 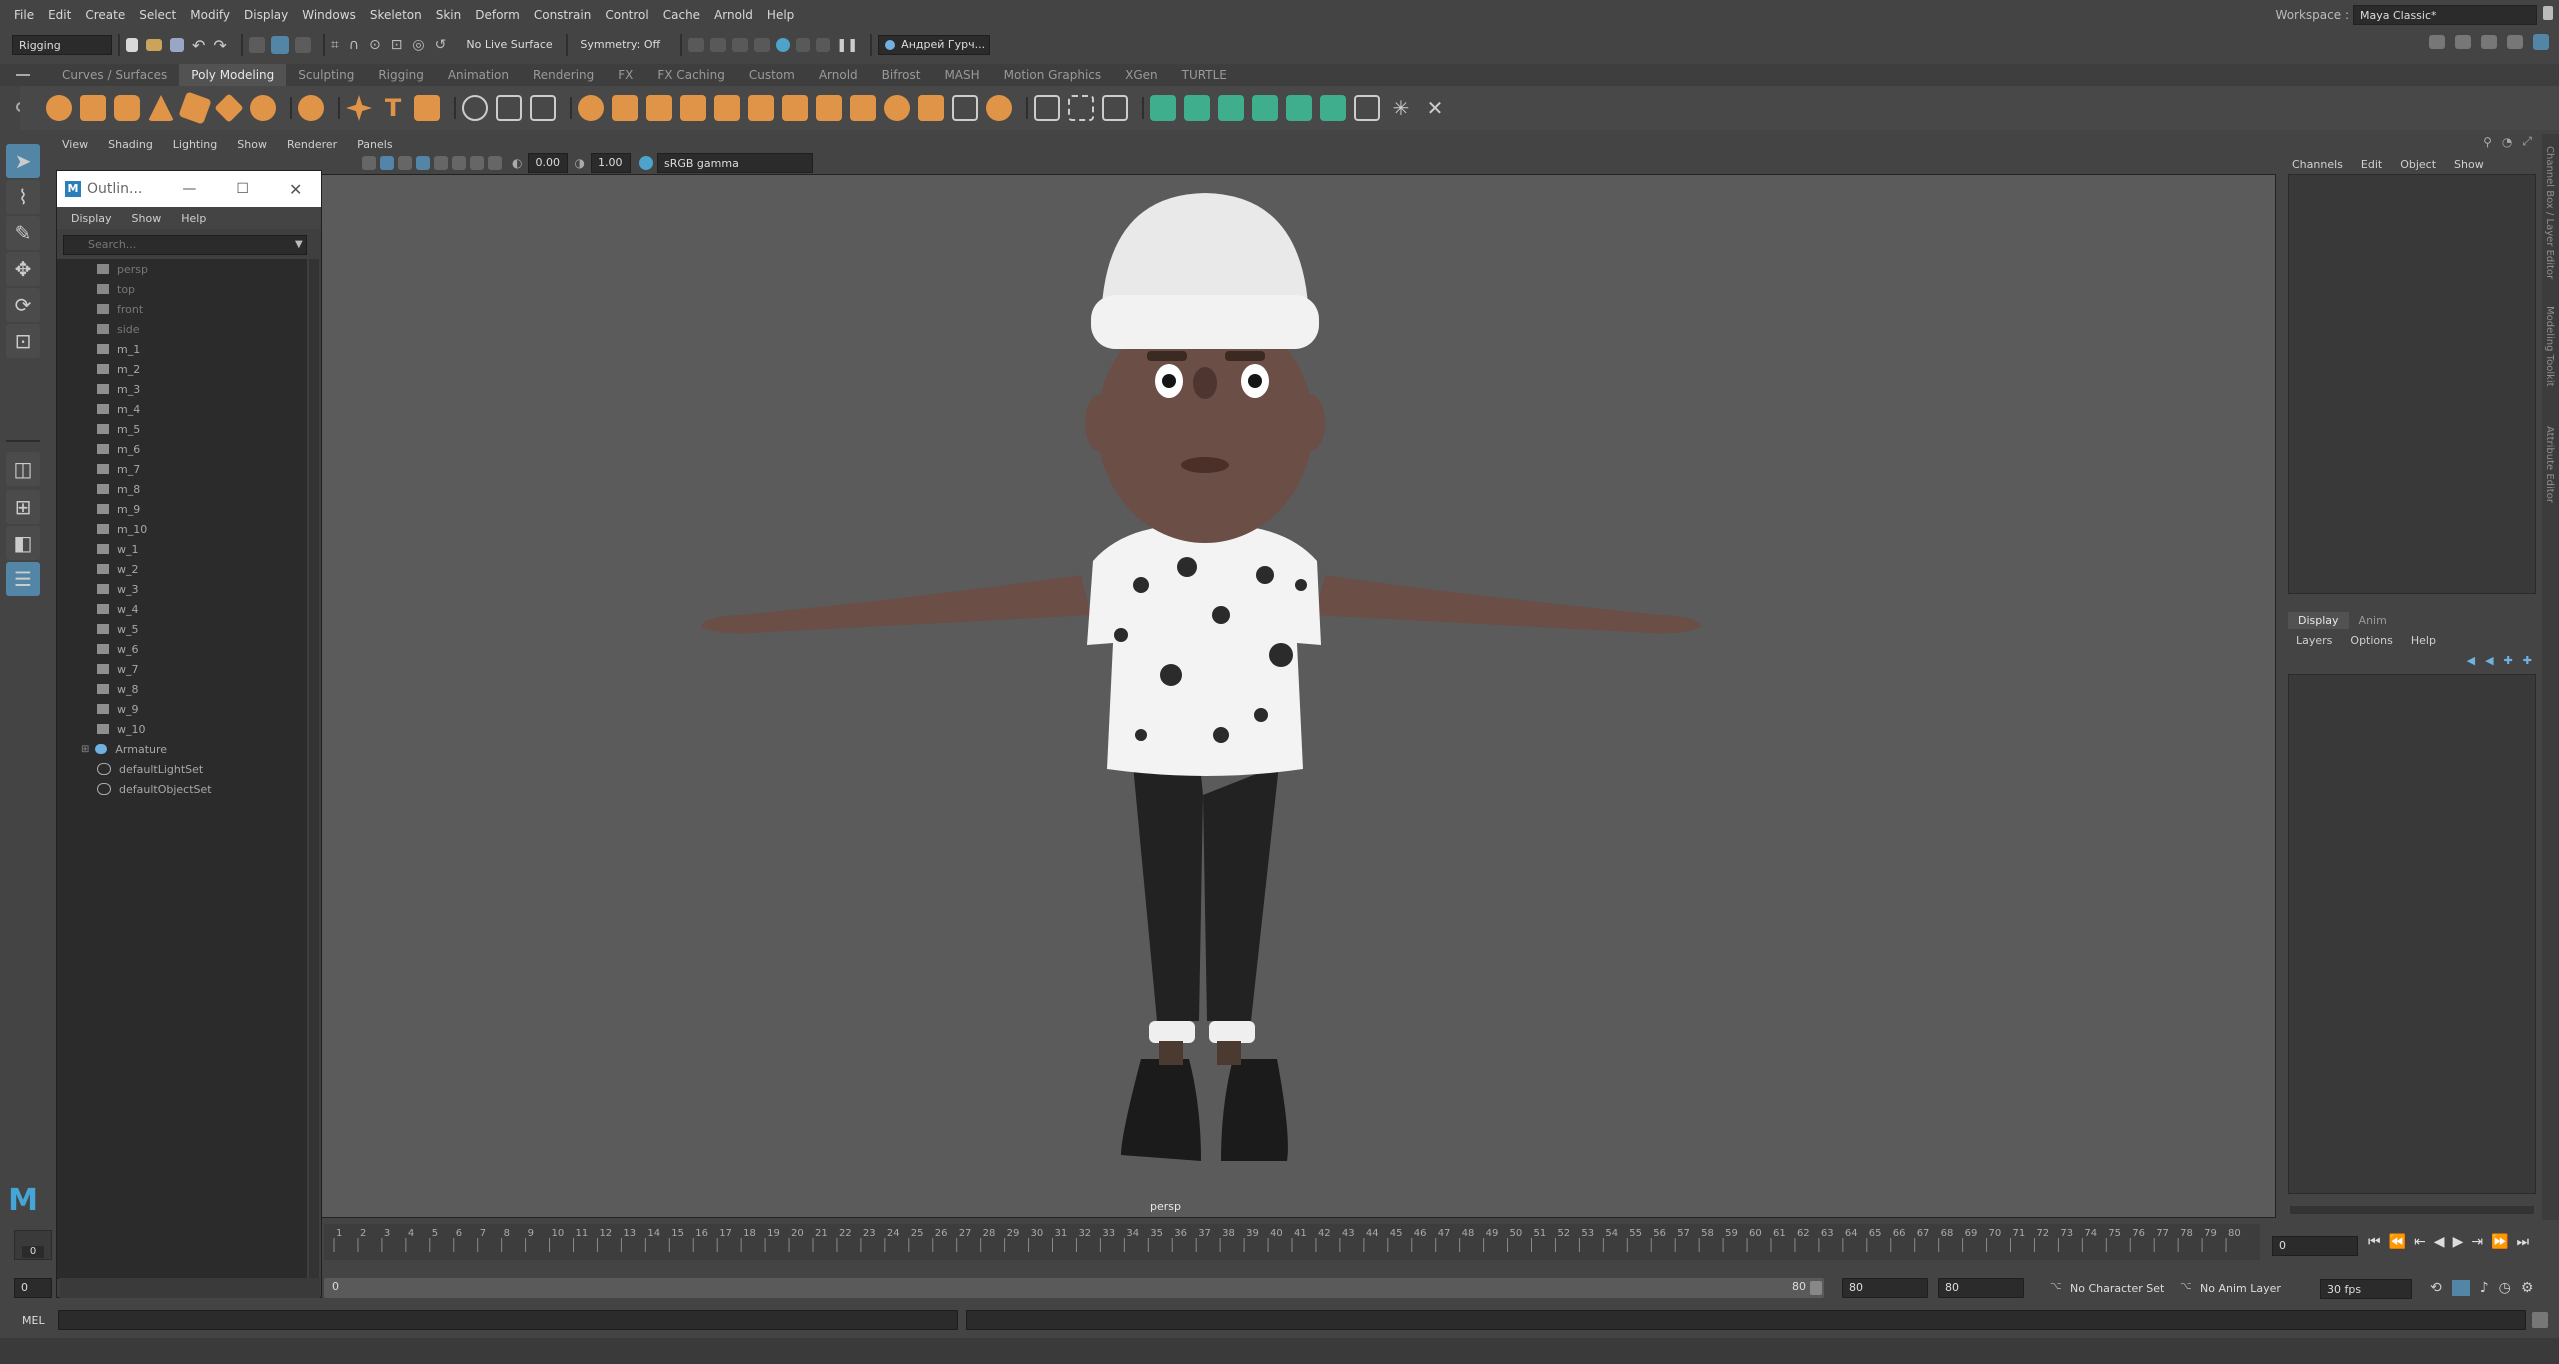 What do you see at coordinates (114, 75) in the screenshot?
I see `shelf-tab-curves-surfaces: Curves / Surfaces` at bounding box center [114, 75].